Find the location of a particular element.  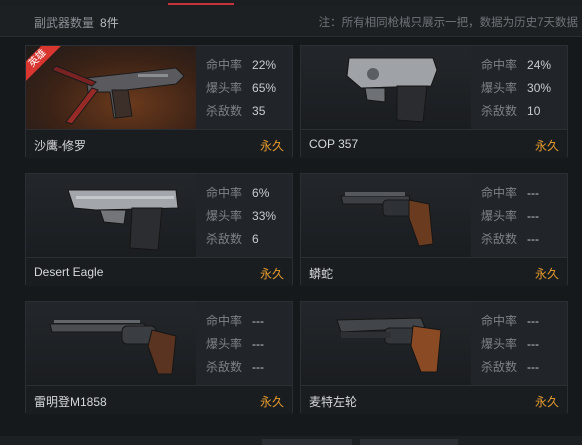

hit-rate-value: 24% is located at coordinates (539, 65).